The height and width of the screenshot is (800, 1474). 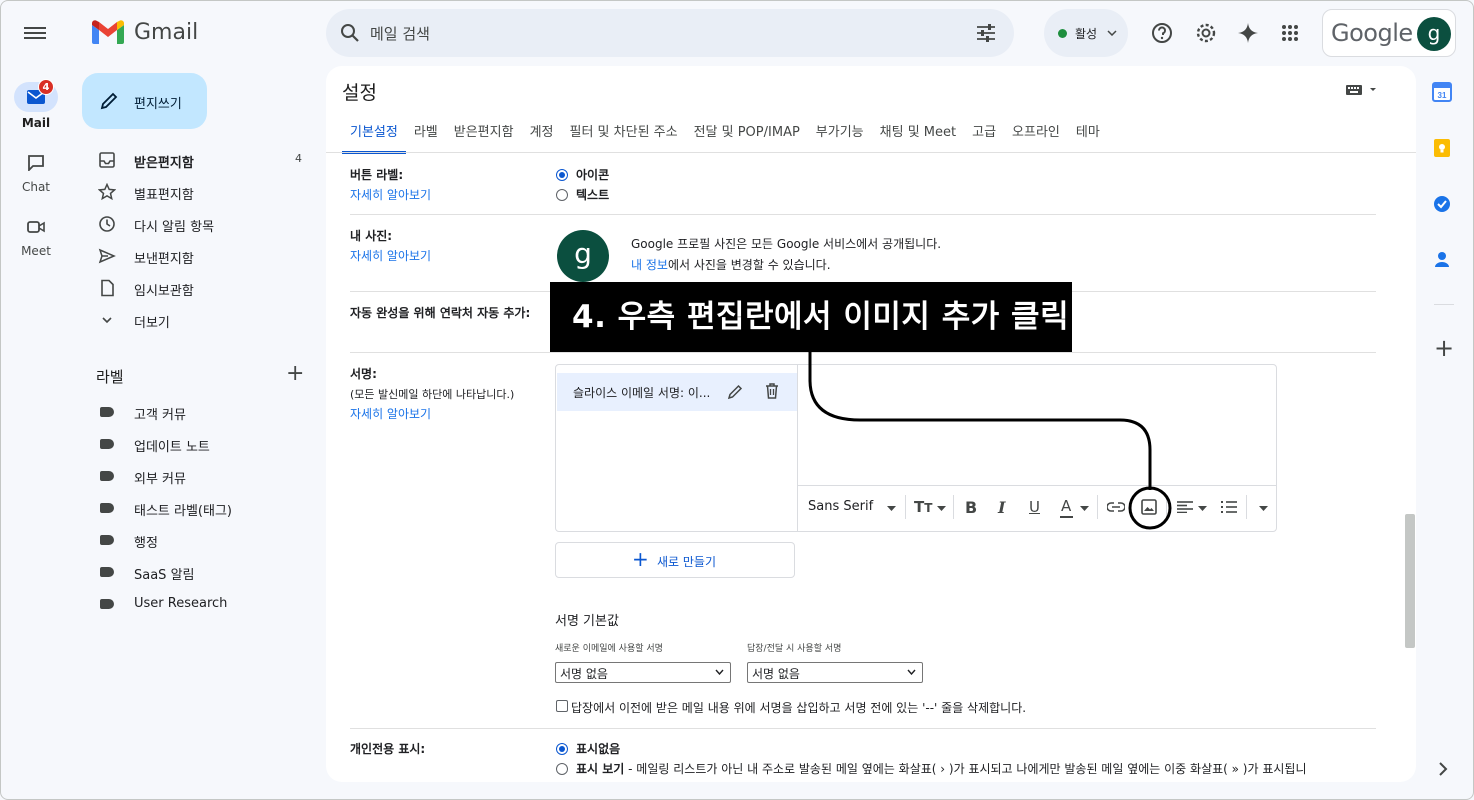 I want to click on nav-item-drafts: 임시보관함, so click(x=199, y=288).